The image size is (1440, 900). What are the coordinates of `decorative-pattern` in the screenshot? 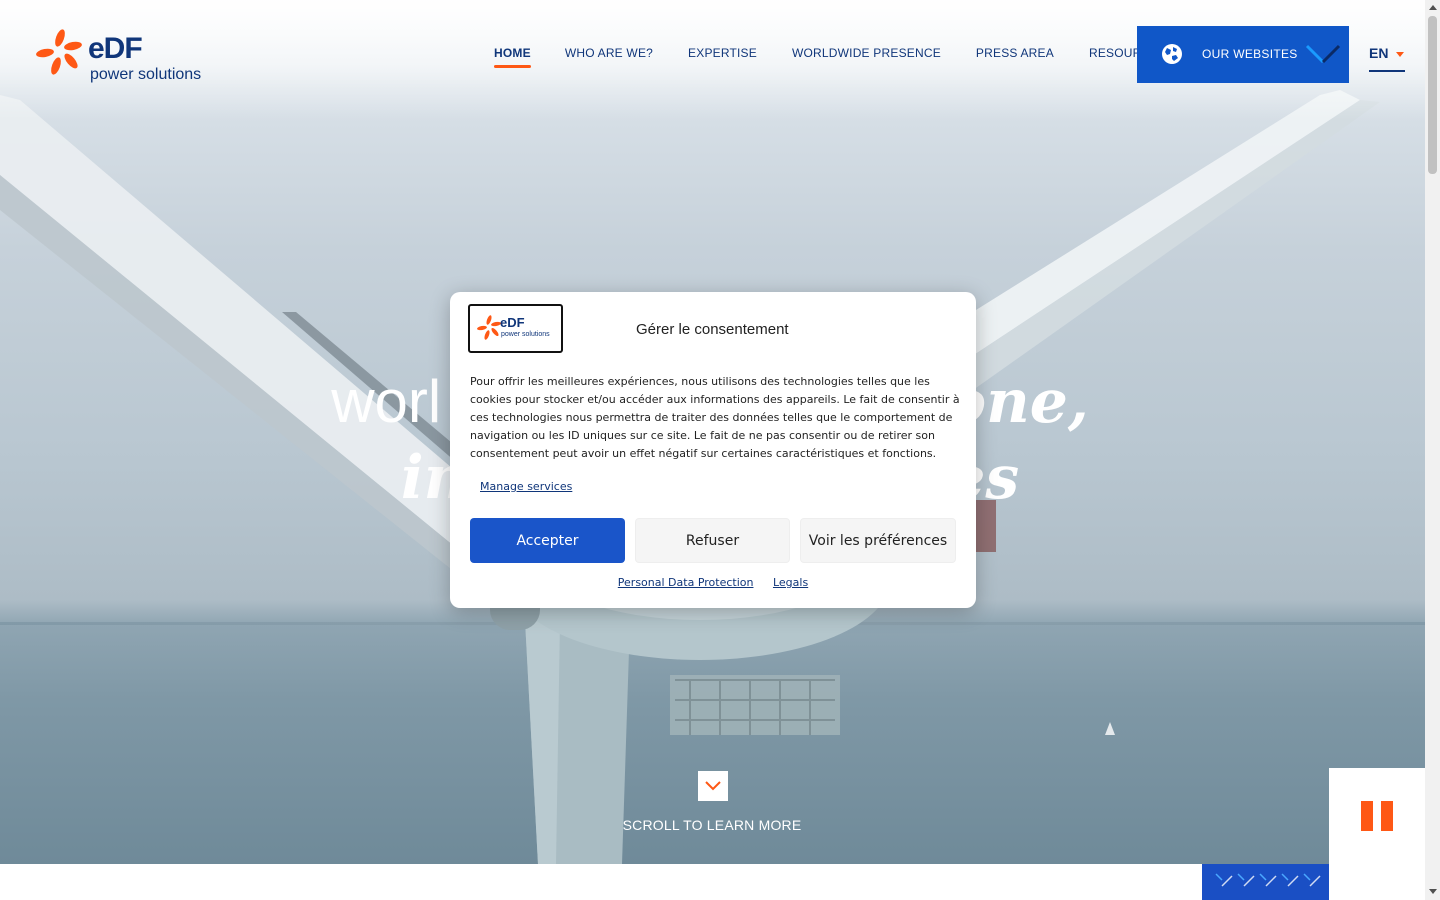 It's located at (1265, 882).